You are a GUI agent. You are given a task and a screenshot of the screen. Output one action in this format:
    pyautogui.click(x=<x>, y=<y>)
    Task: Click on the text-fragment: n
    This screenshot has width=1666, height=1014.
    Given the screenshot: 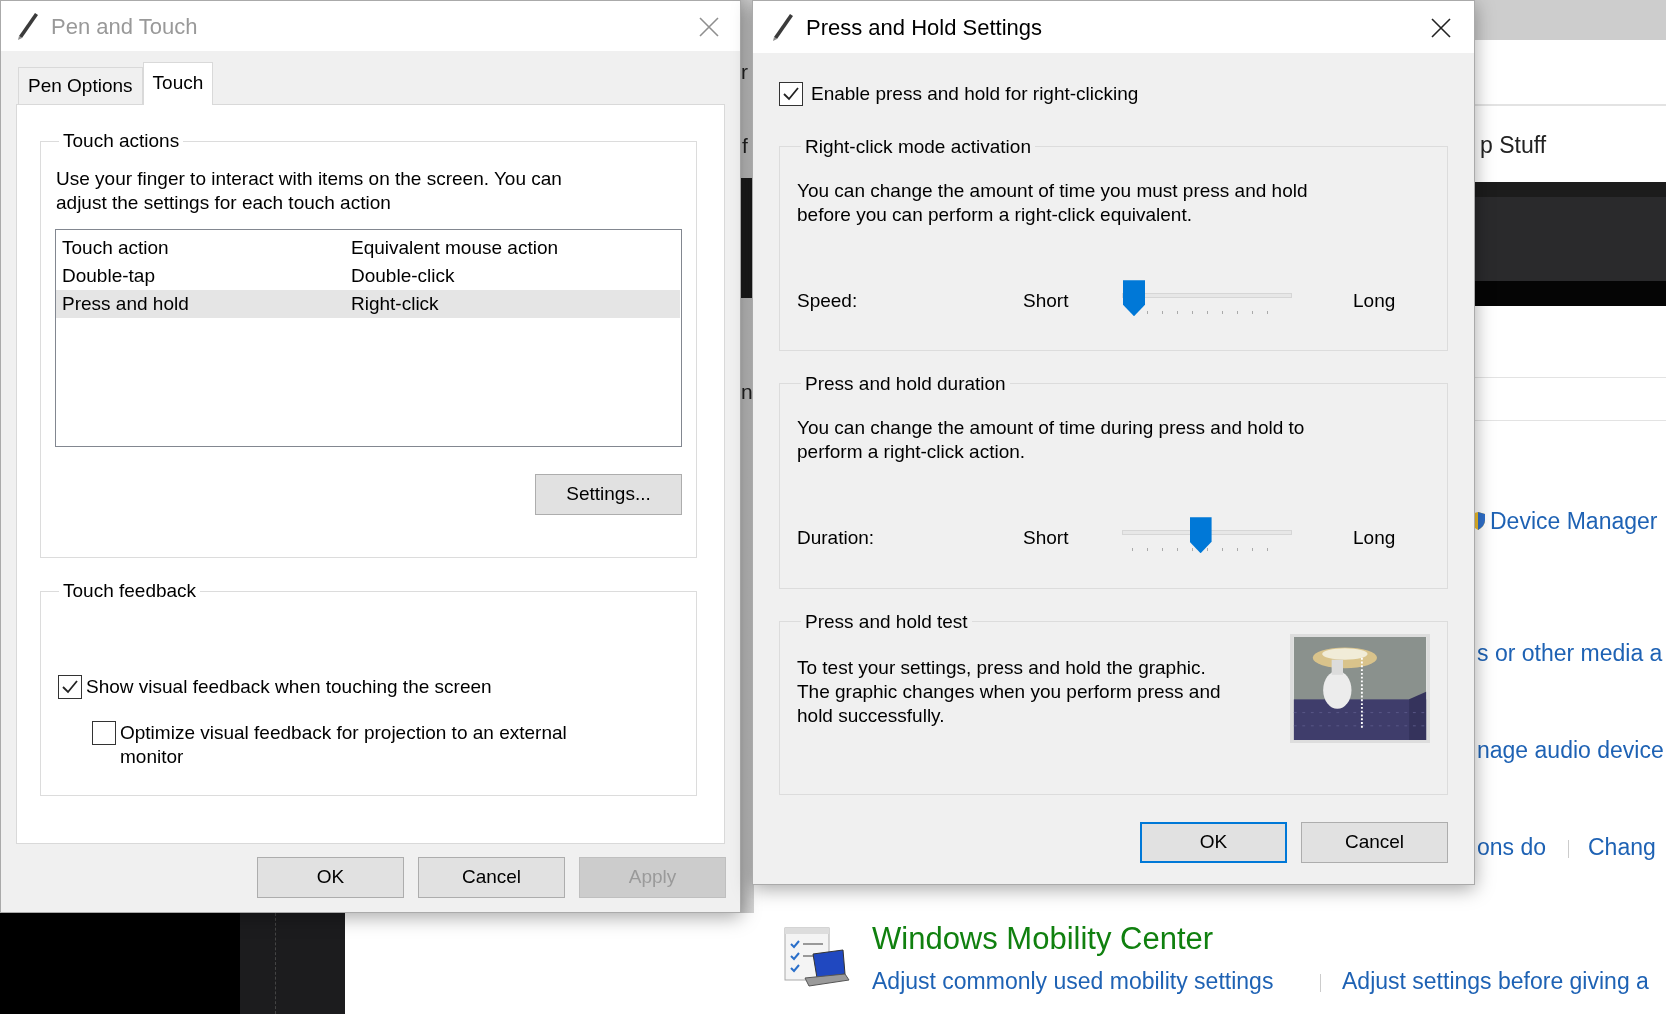 What is the action you would take?
    pyautogui.click(x=747, y=392)
    